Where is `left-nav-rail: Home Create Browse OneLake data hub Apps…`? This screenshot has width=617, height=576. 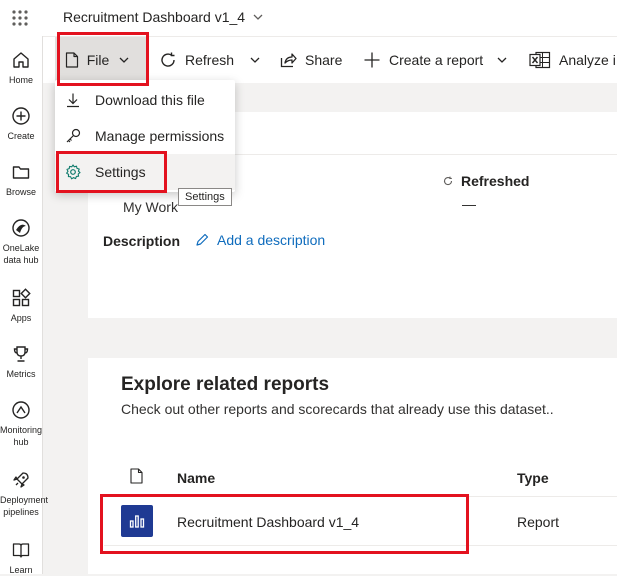
left-nav-rail: Home Create Browse OneLake data hub Apps… is located at coordinates (24, 306).